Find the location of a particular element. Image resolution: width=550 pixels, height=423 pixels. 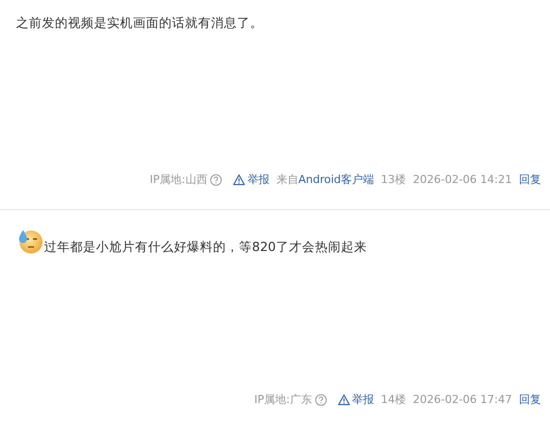

client-link: Android客户端 is located at coordinates (336, 179).